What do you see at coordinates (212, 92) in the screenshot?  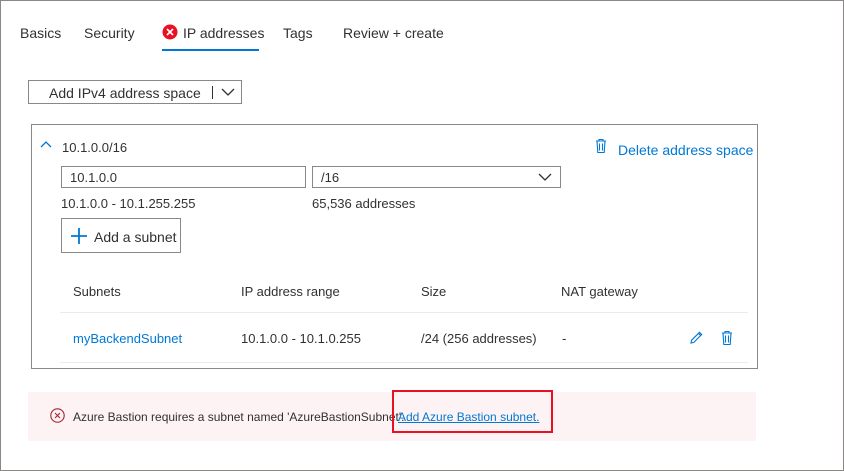 I see `separator` at bounding box center [212, 92].